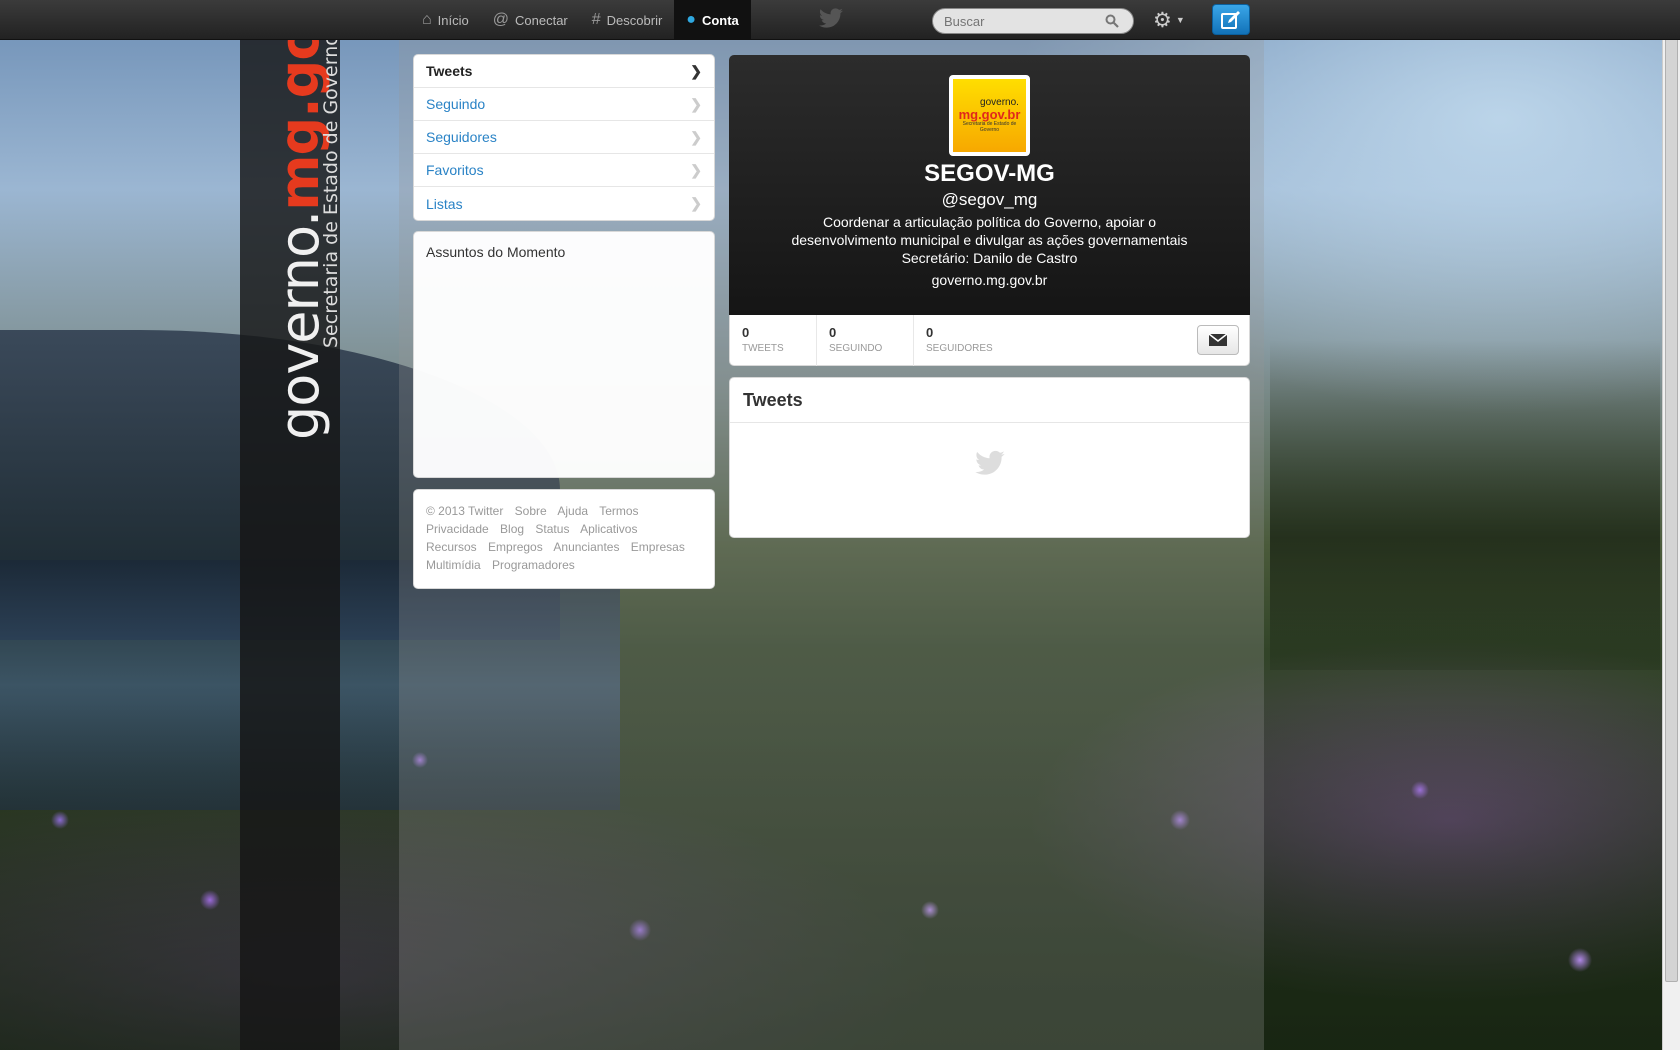  I want to click on footer-link: Empresas, so click(658, 547).